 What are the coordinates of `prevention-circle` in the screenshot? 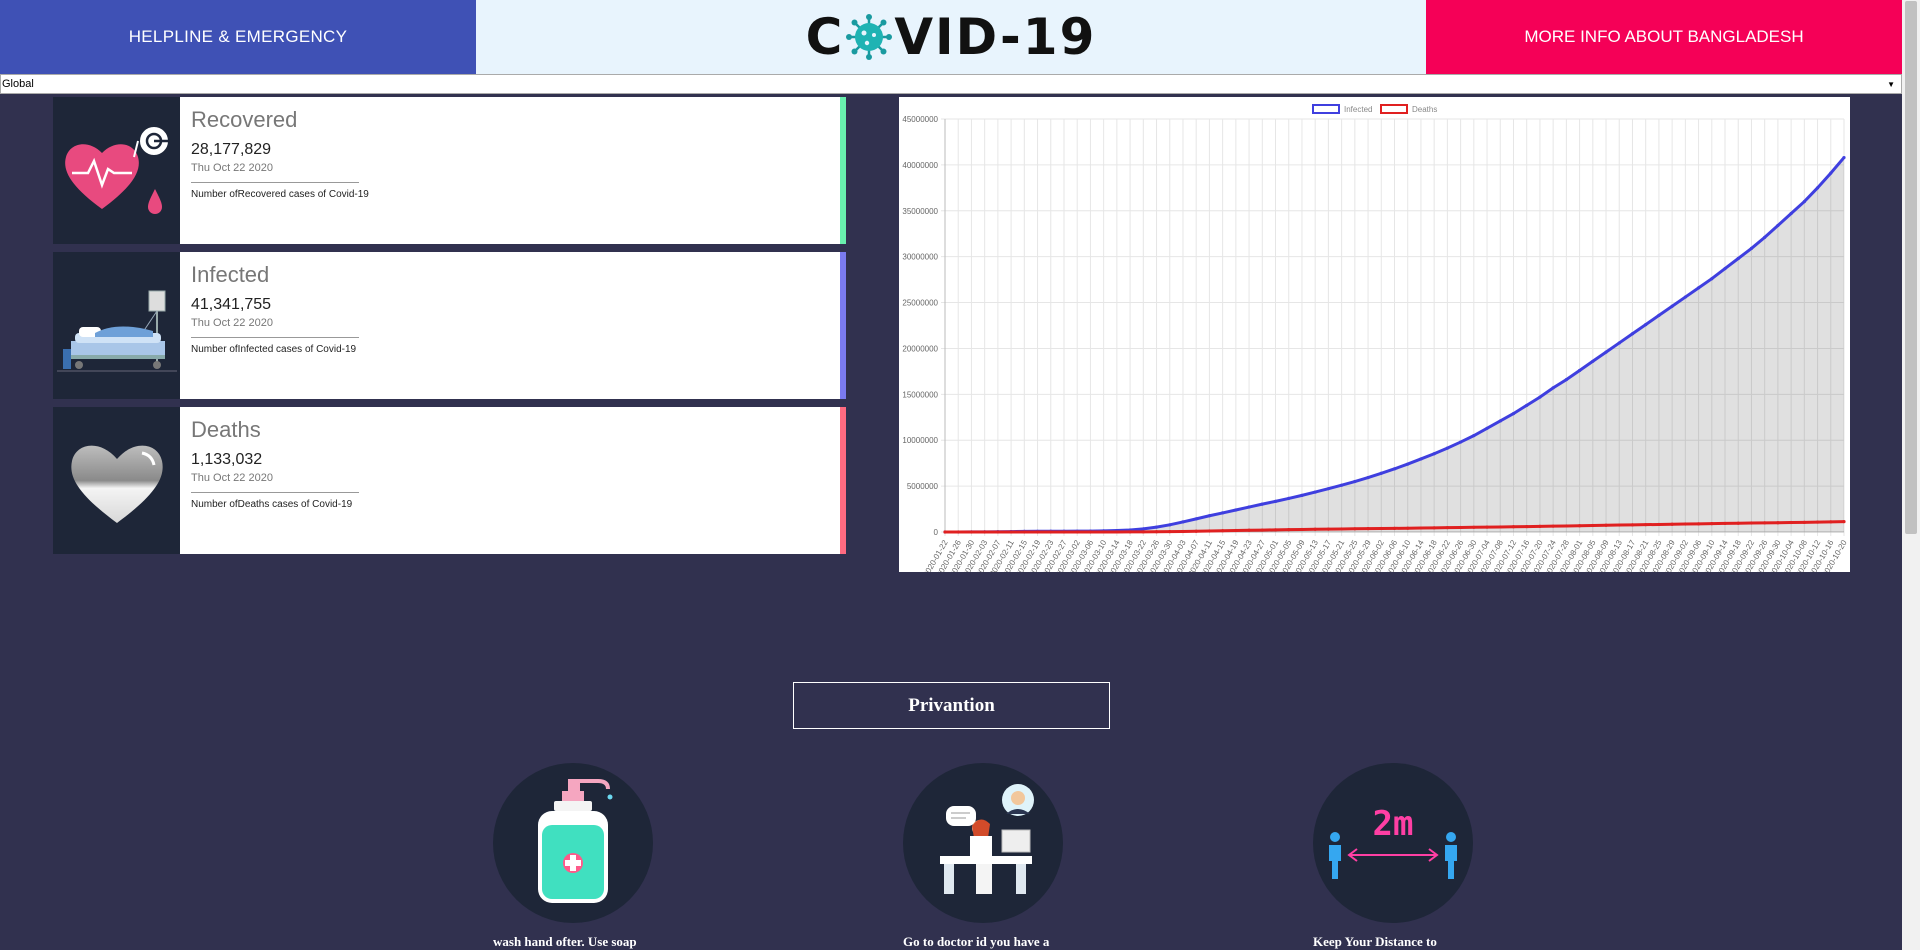 It's located at (573, 843).